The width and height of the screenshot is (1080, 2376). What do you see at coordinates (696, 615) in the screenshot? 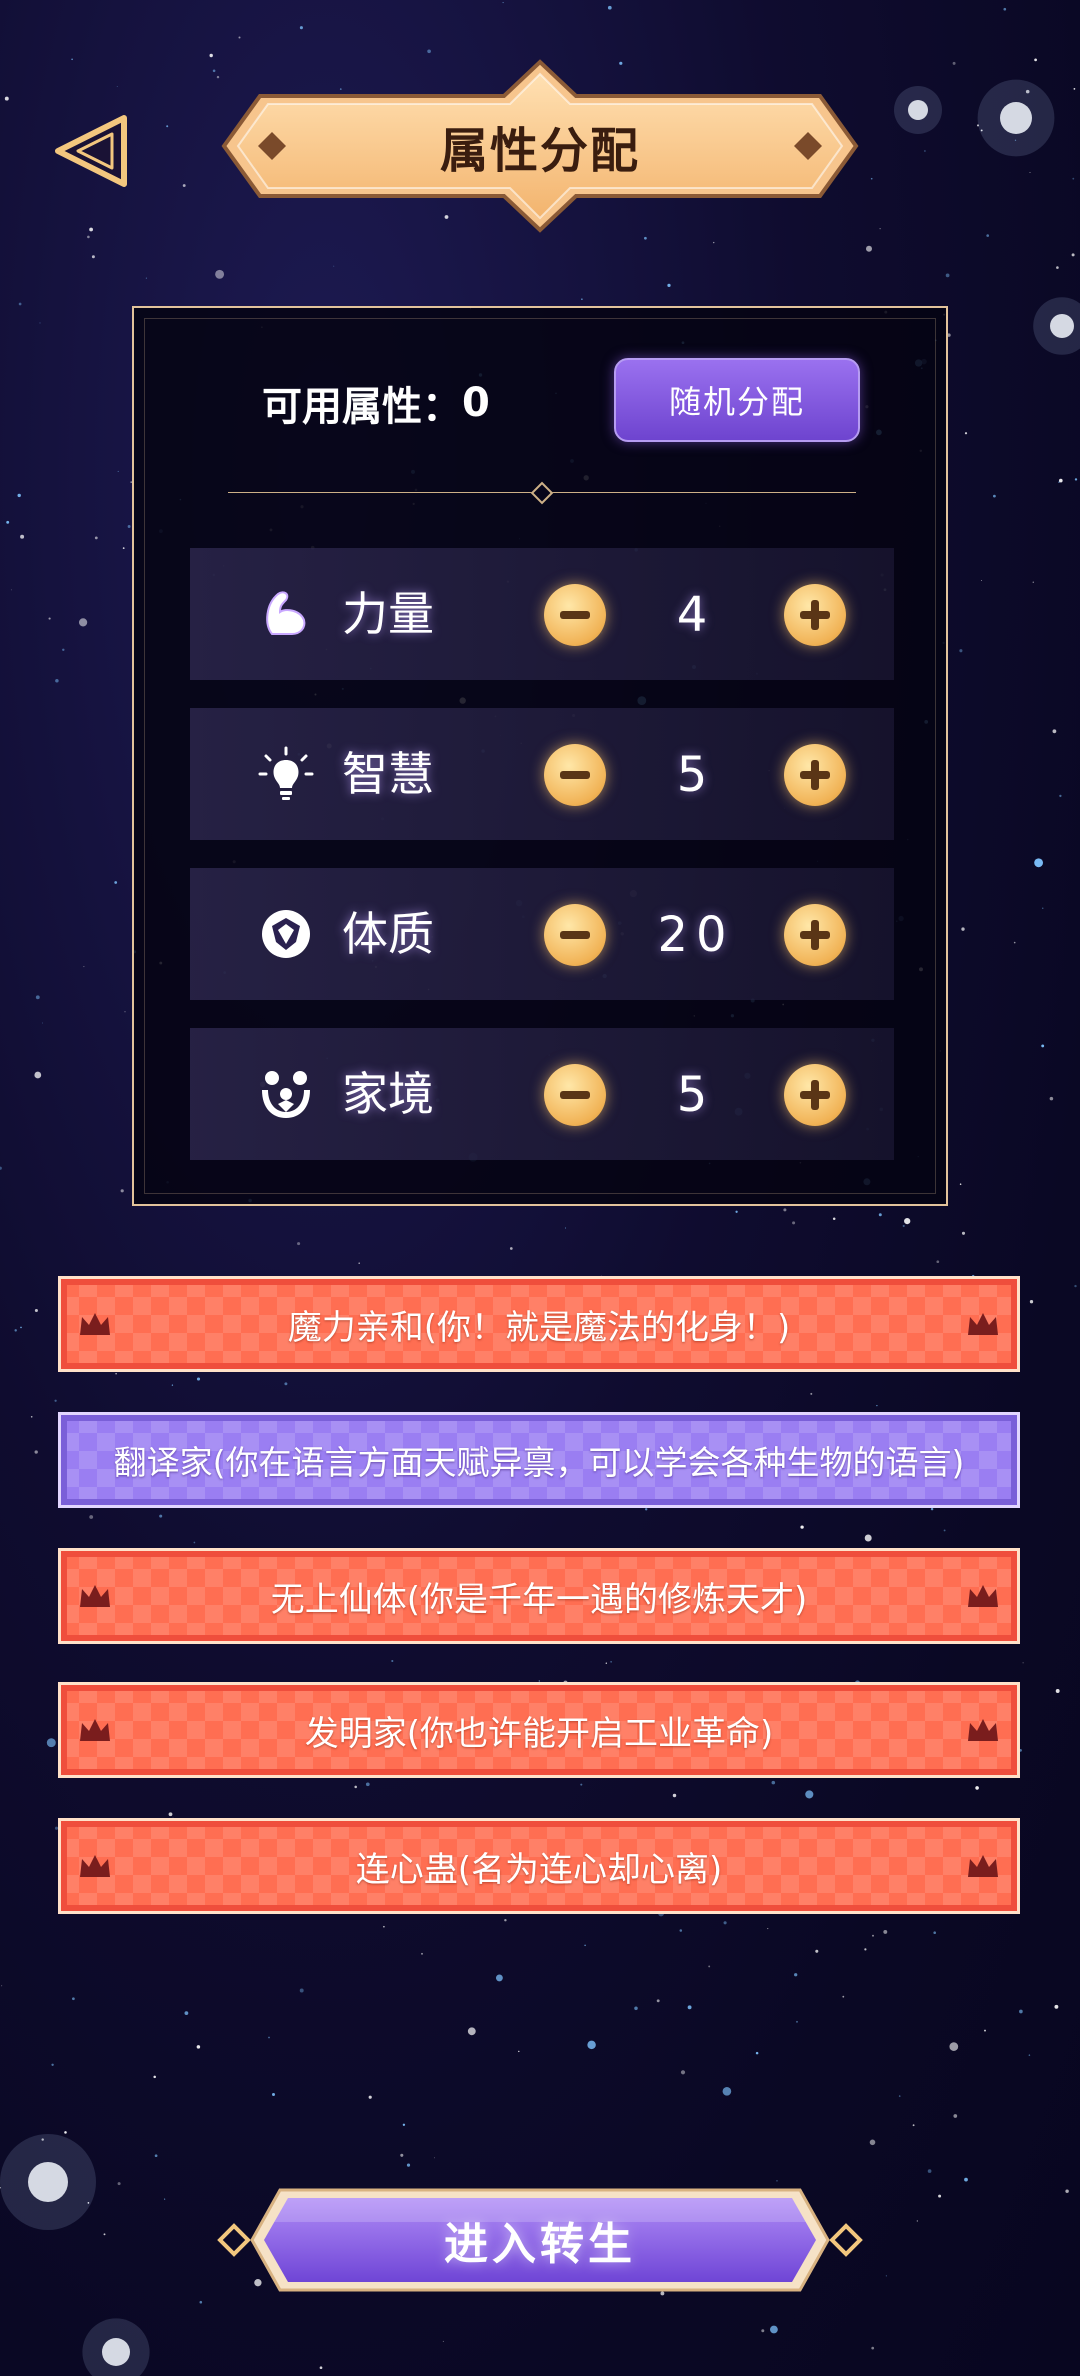
I see `stat-value-strength: 4` at bounding box center [696, 615].